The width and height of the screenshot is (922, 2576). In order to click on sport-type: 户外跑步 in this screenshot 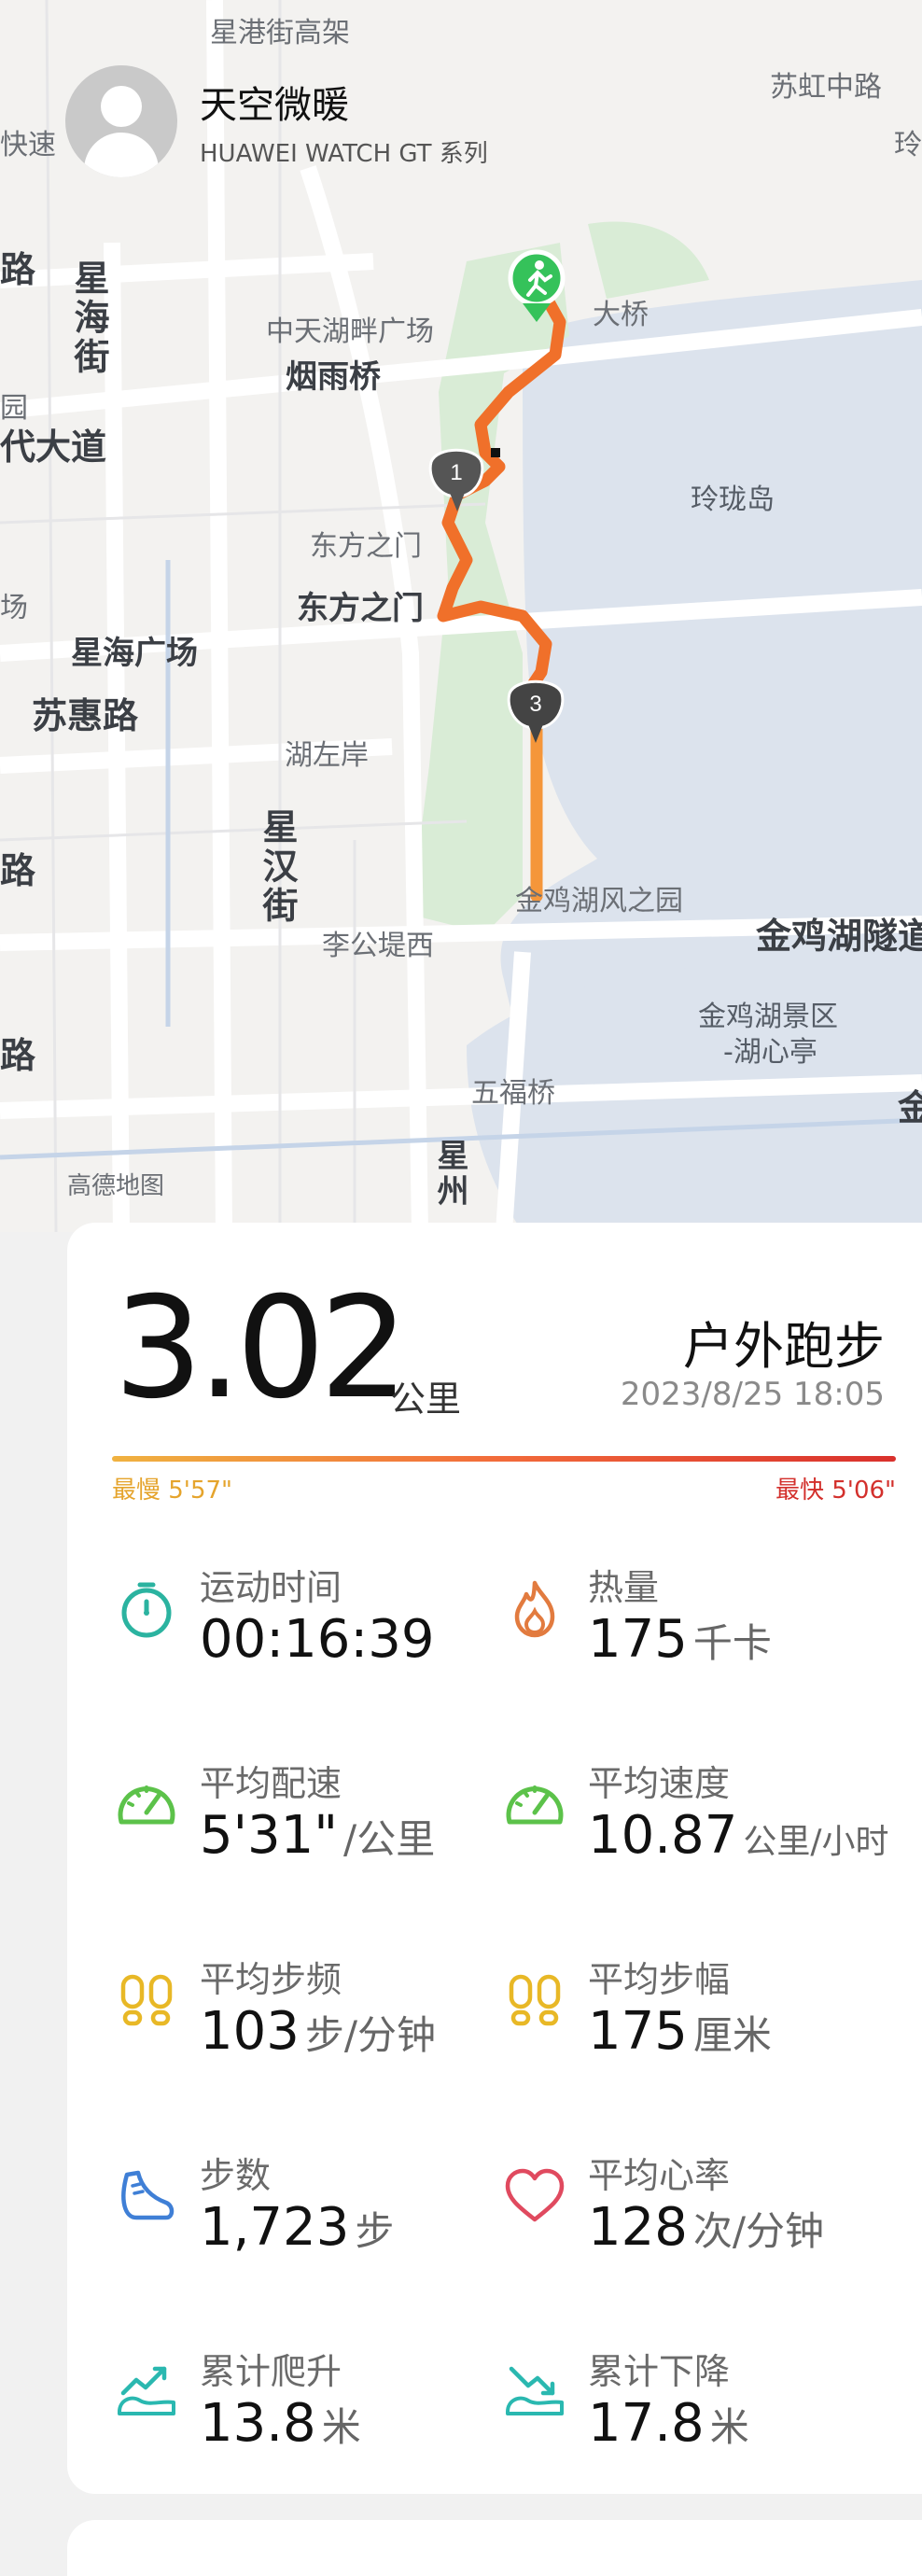, I will do `click(784, 1346)`.